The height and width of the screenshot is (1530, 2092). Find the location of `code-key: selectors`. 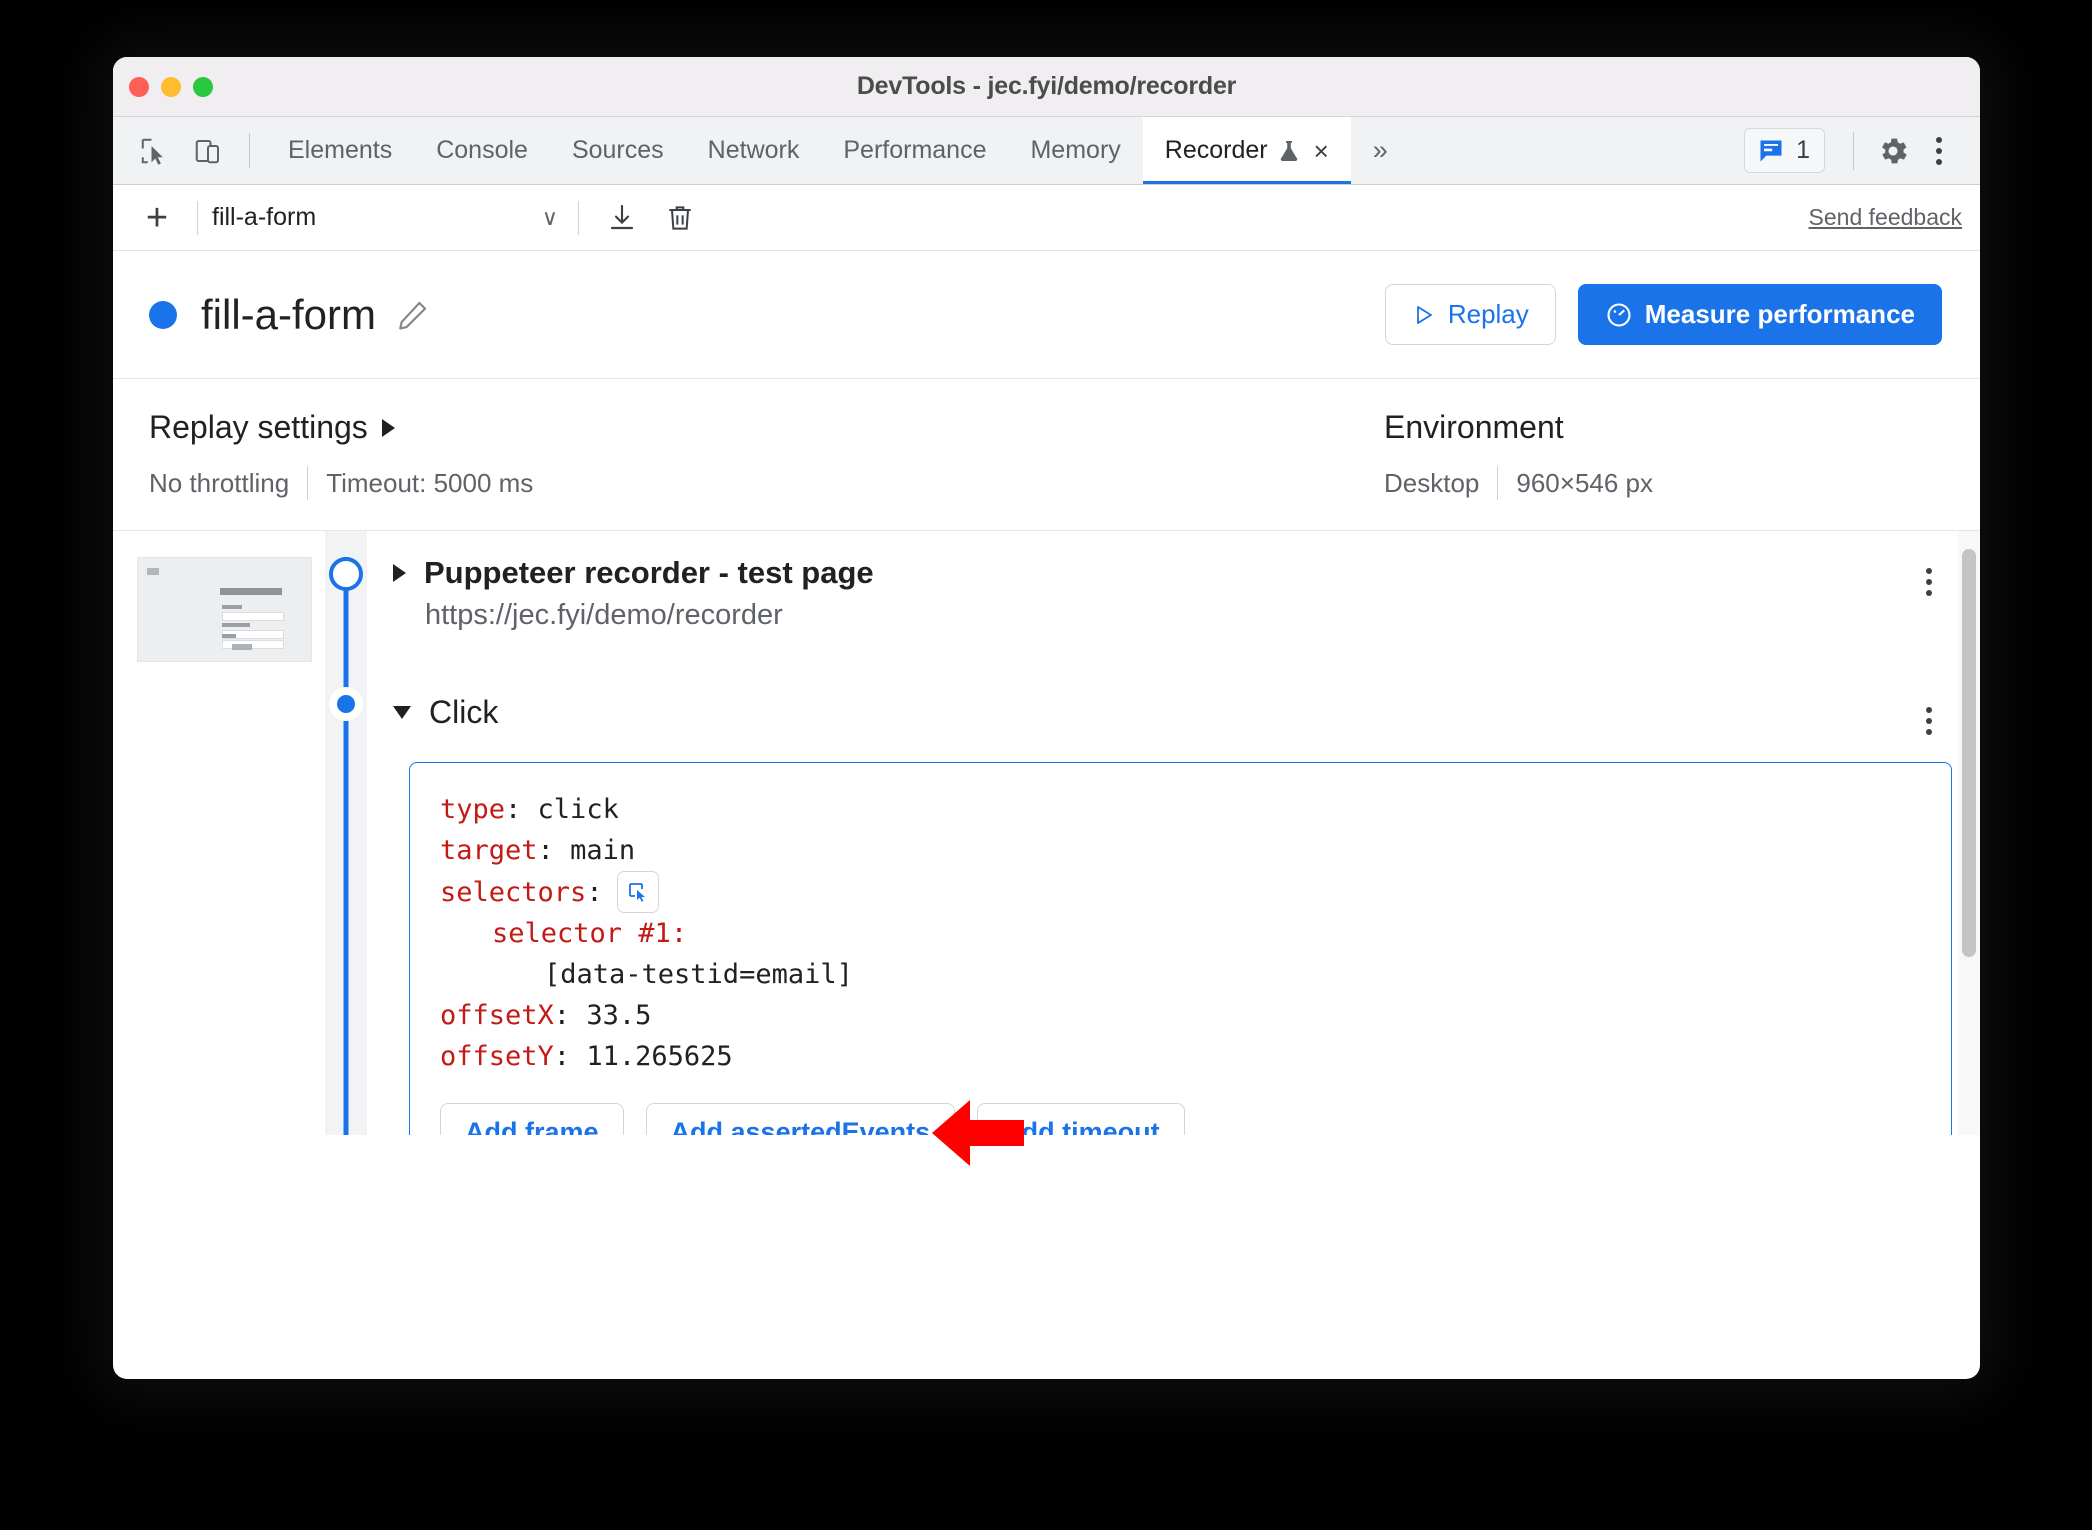

code-key: selectors is located at coordinates (513, 892).